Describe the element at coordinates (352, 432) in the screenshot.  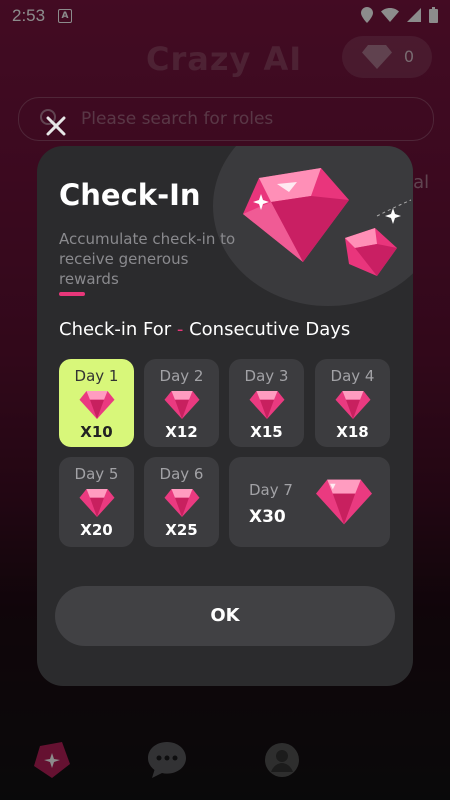
I see `day-multiplier: X18` at that location.